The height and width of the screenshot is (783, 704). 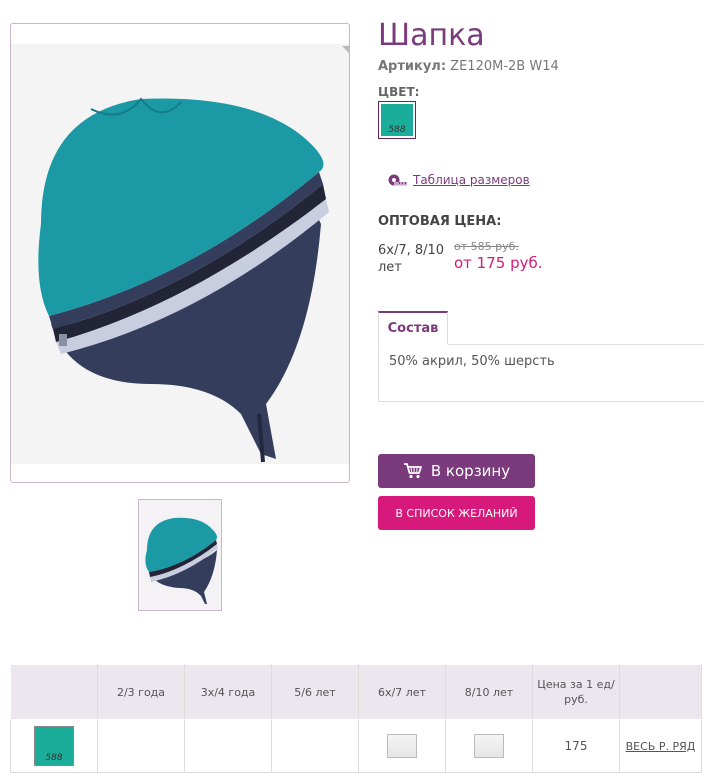 I want to click on row-price: 175, so click(x=576, y=746).